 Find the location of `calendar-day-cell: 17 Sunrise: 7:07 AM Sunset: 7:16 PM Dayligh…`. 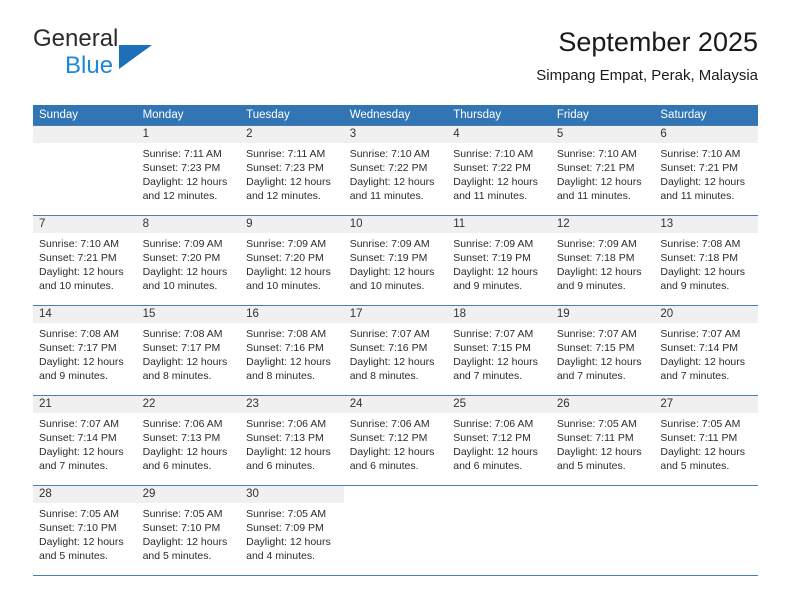

calendar-day-cell: 17 Sunrise: 7:07 AM Sunset: 7:16 PM Dayligh… is located at coordinates (395, 350).